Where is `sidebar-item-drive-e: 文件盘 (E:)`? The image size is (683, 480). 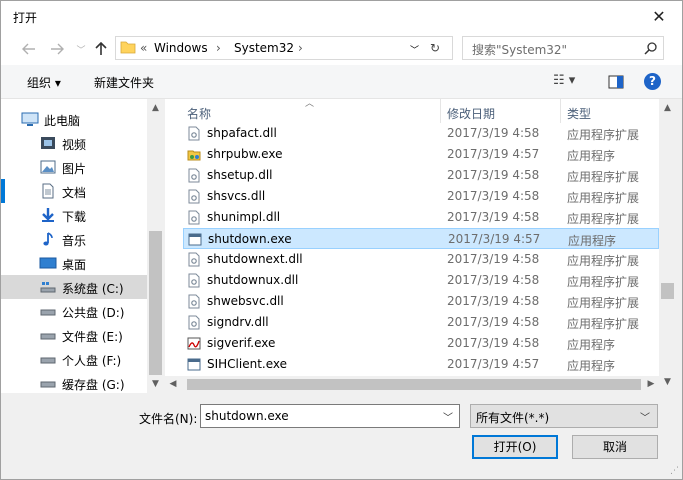
sidebar-item-drive-e: 文件盘 (E:) is located at coordinates (74, 335).